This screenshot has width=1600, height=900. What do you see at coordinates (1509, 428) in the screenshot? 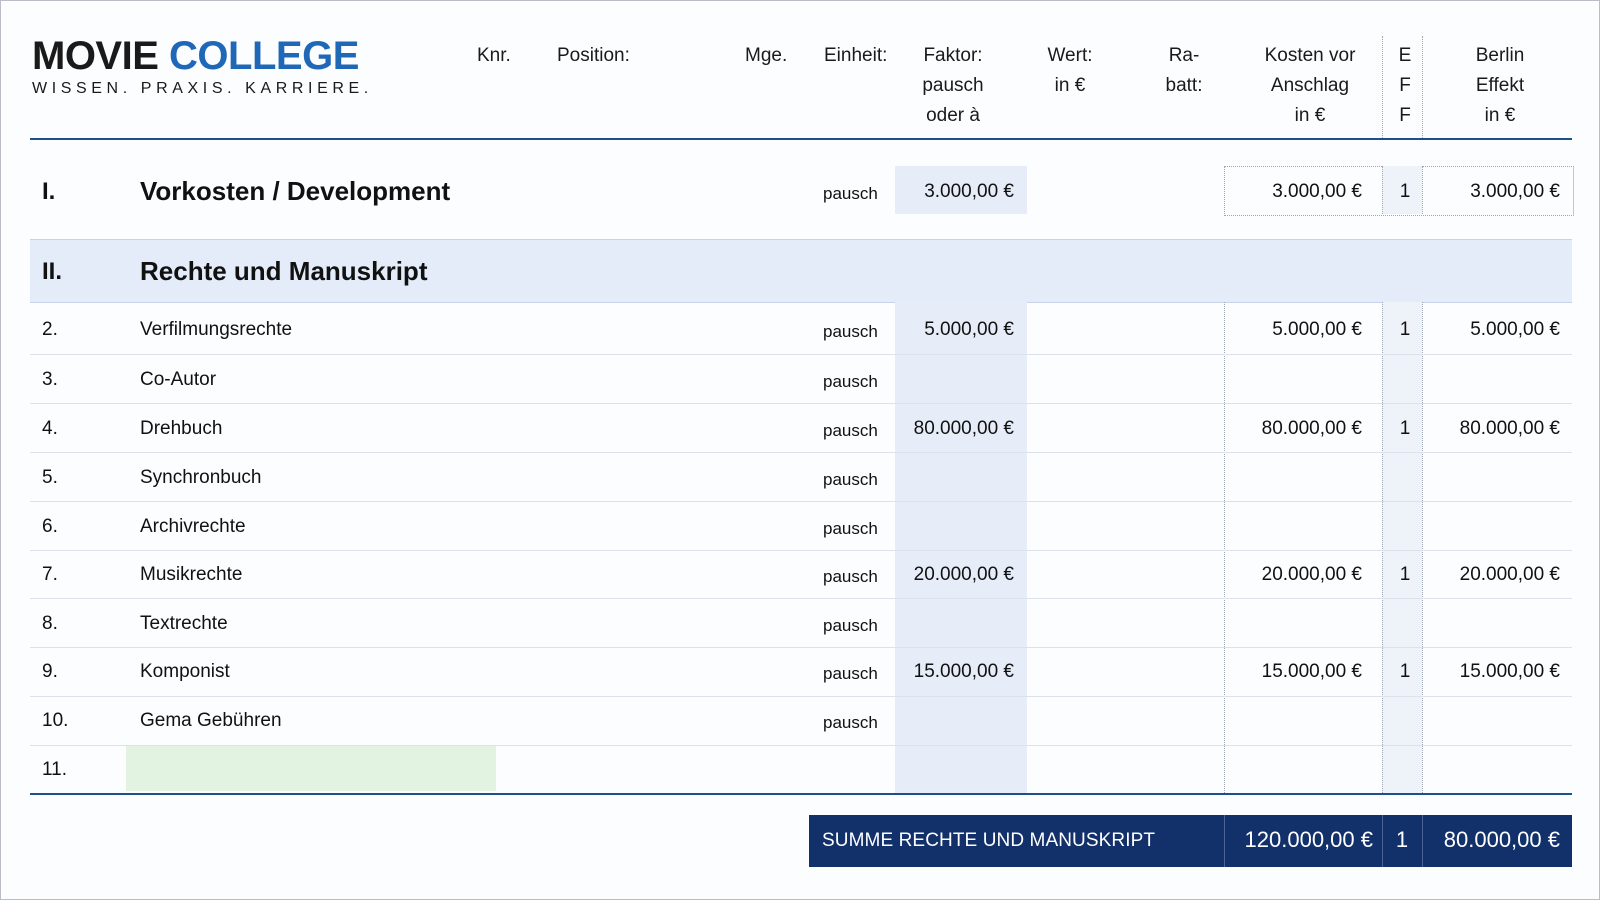
I see `row-berlin: 80.000,00 €` at bounding box center [1509, 428].